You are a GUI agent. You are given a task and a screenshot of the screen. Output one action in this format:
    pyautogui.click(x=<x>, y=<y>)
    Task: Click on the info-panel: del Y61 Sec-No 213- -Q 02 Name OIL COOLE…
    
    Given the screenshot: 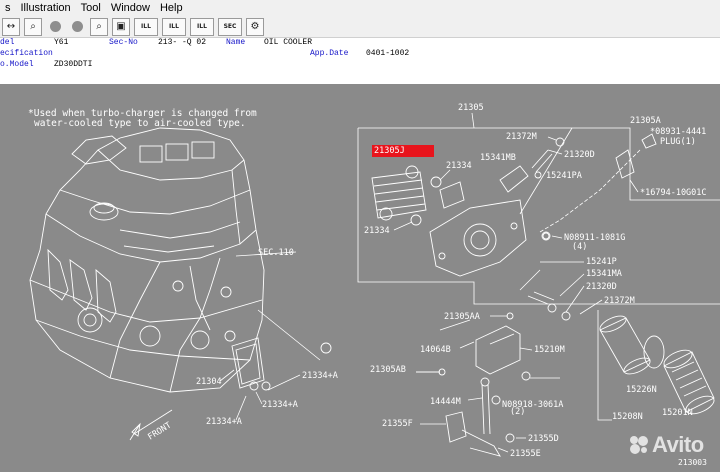 What is the action you would take?
    pyautogui.click(x=360, y=54)
    